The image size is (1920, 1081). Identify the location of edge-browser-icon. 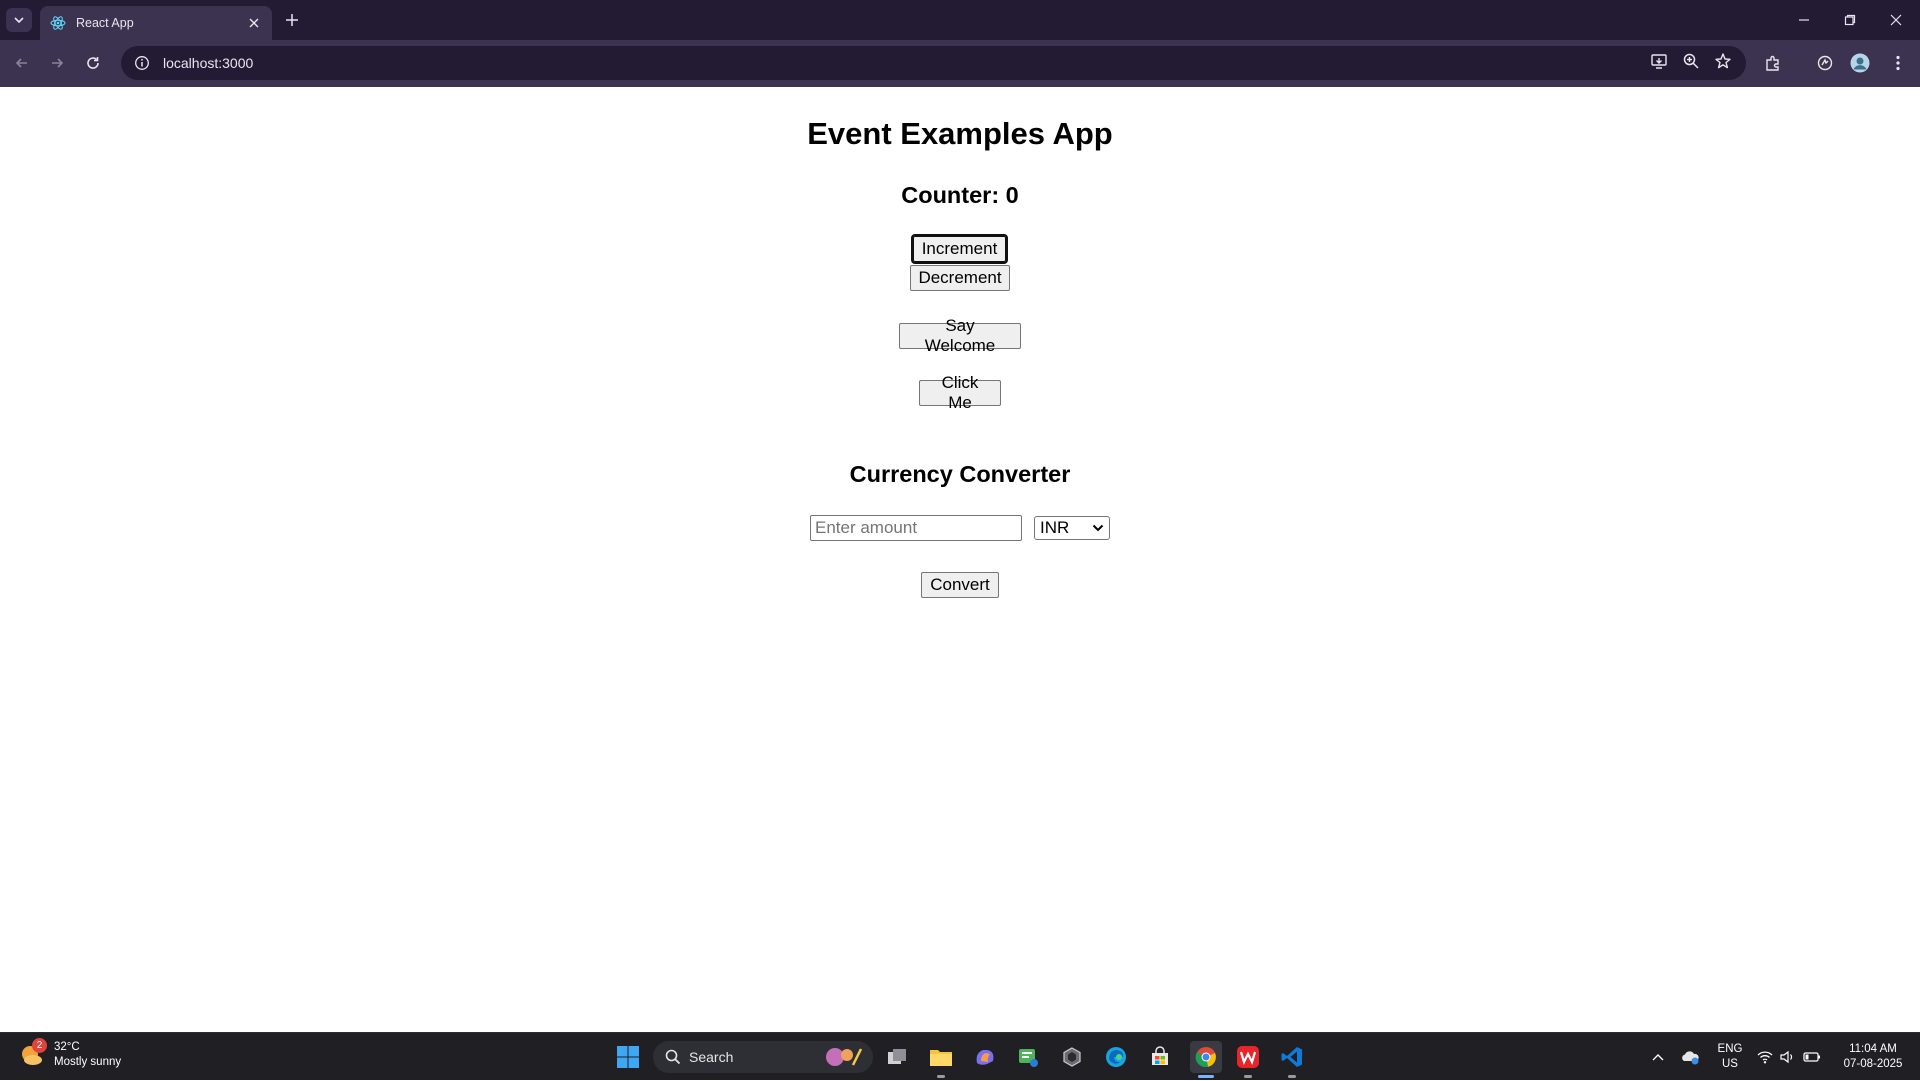
(1116, 1057).